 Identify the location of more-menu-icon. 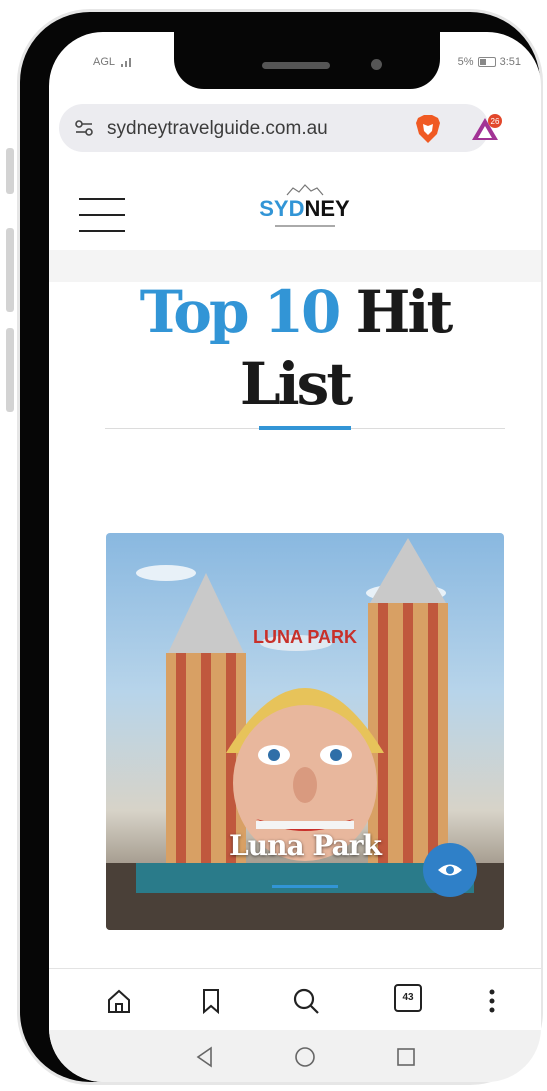
(492, 1001).